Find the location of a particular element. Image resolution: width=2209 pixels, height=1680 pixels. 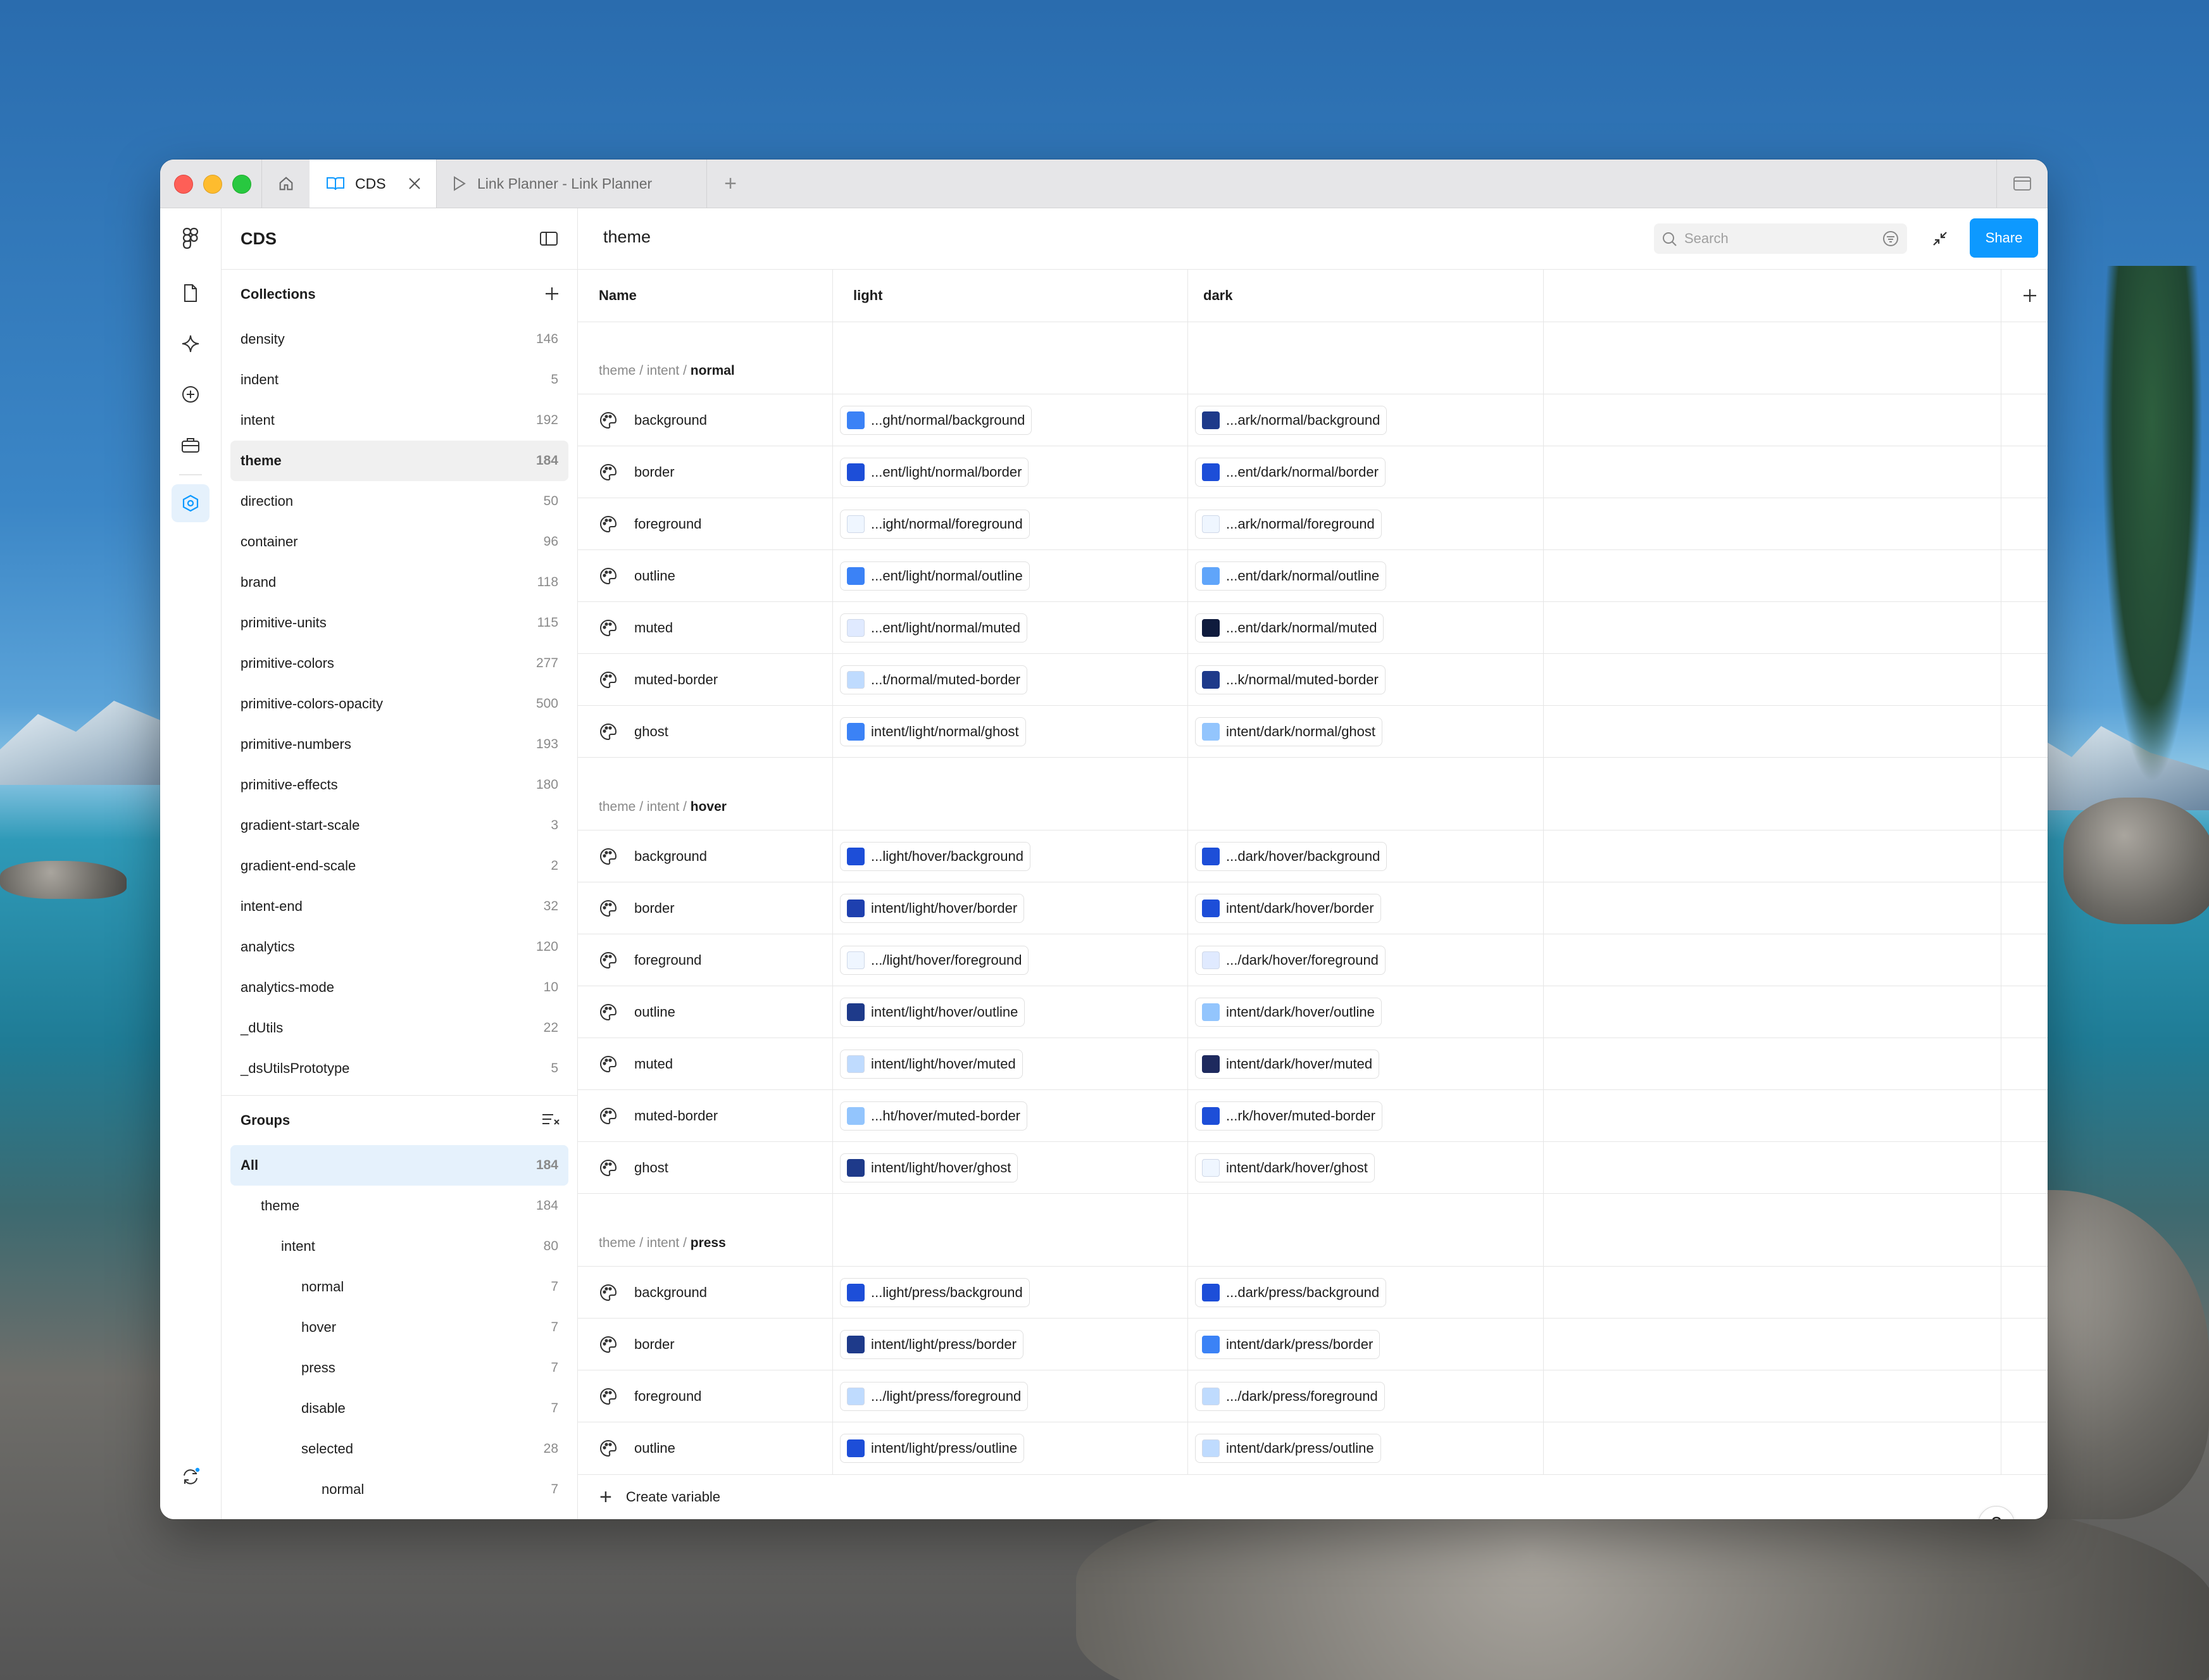

close-tab-icon is located at coordinates (415, 184).